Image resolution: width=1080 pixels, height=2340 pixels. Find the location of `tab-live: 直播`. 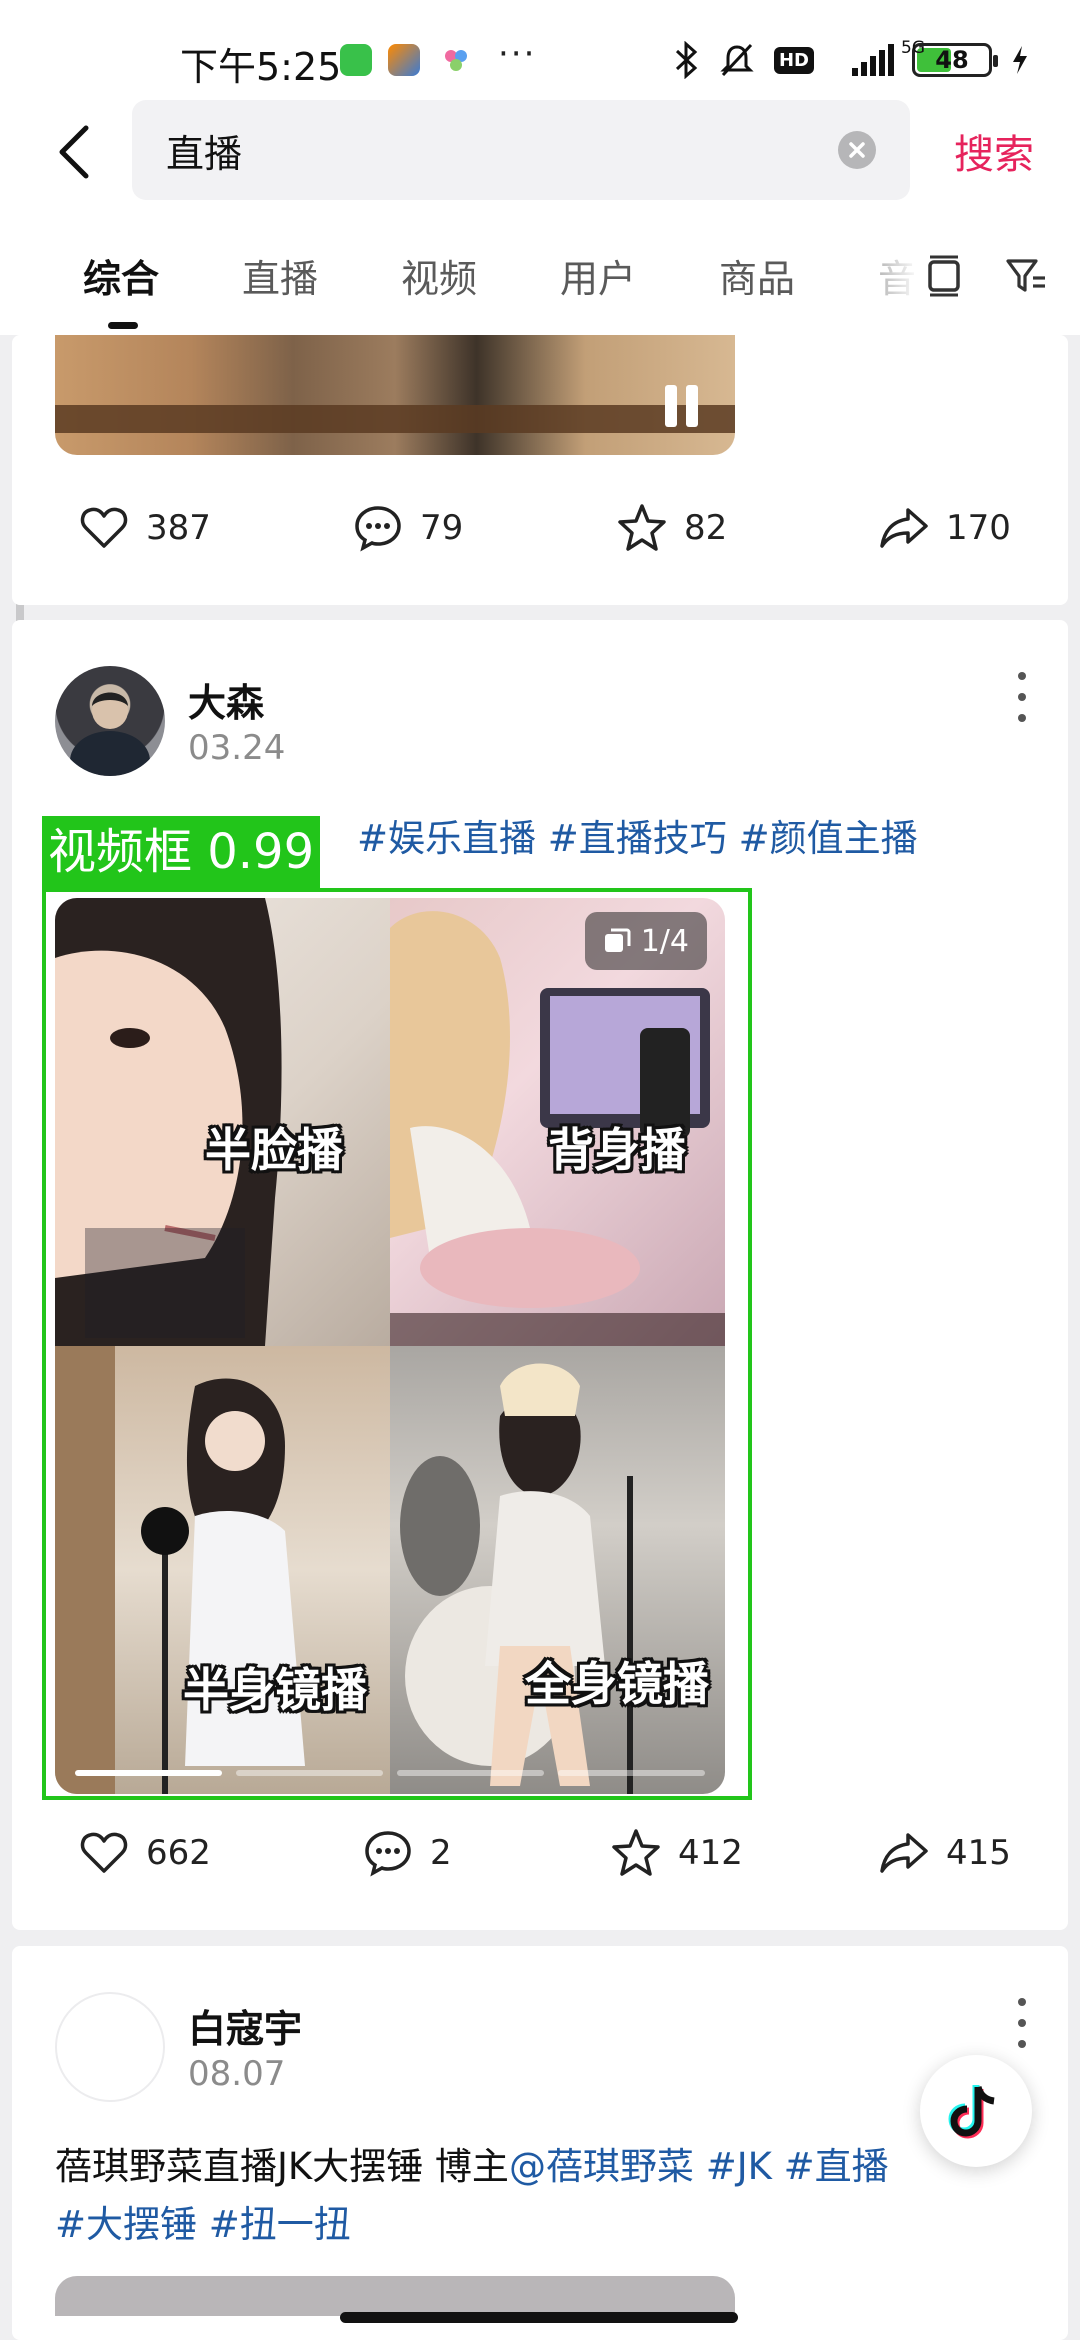

tab-live: 直播 is located at coordinates (280, 275).